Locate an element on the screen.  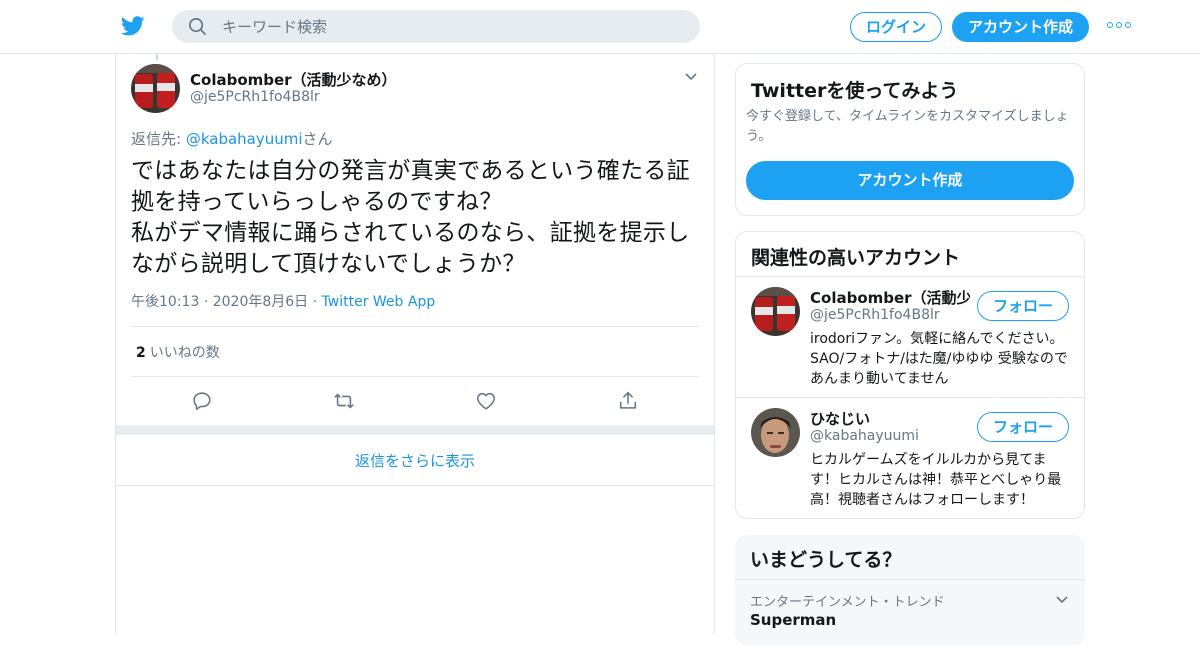
like-icon is located at coordinates (486, 401).